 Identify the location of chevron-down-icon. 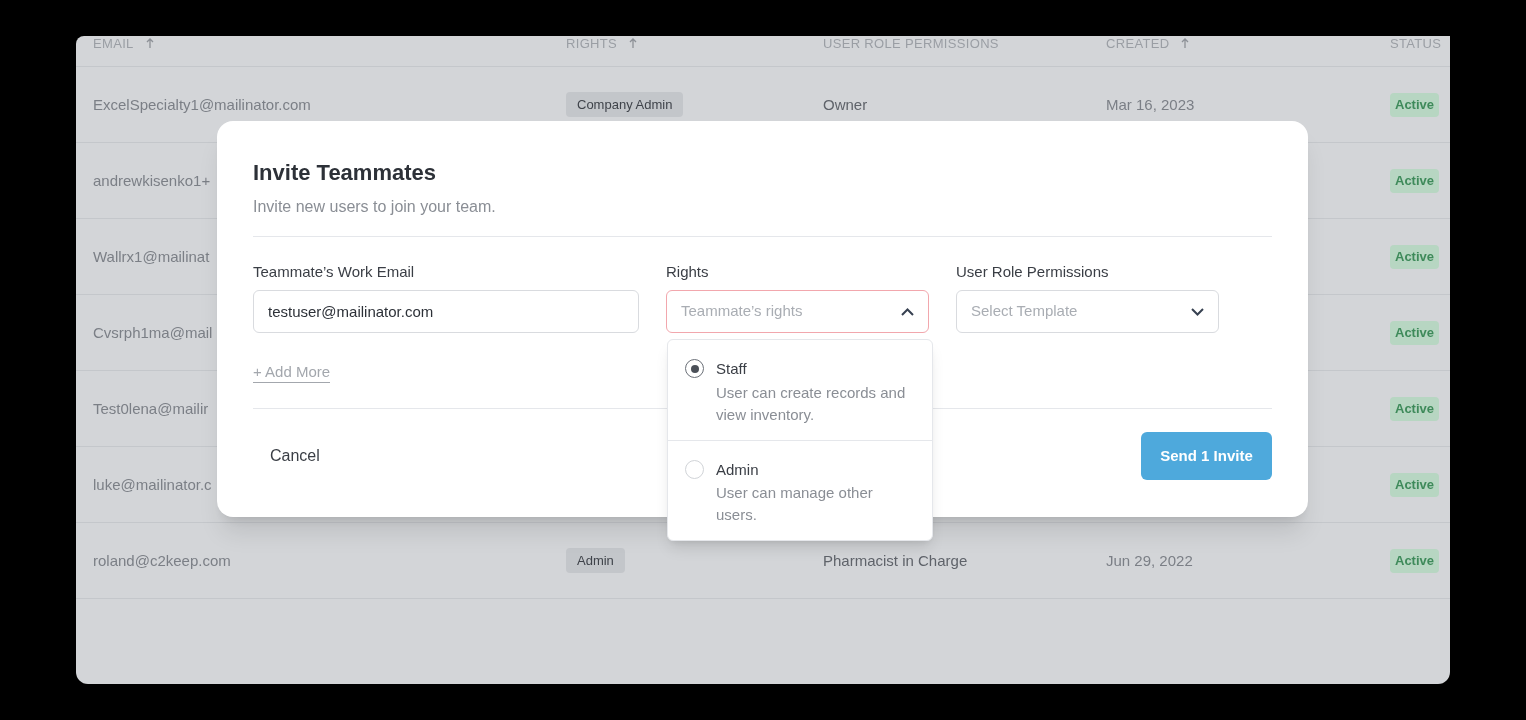
(1197, 311).